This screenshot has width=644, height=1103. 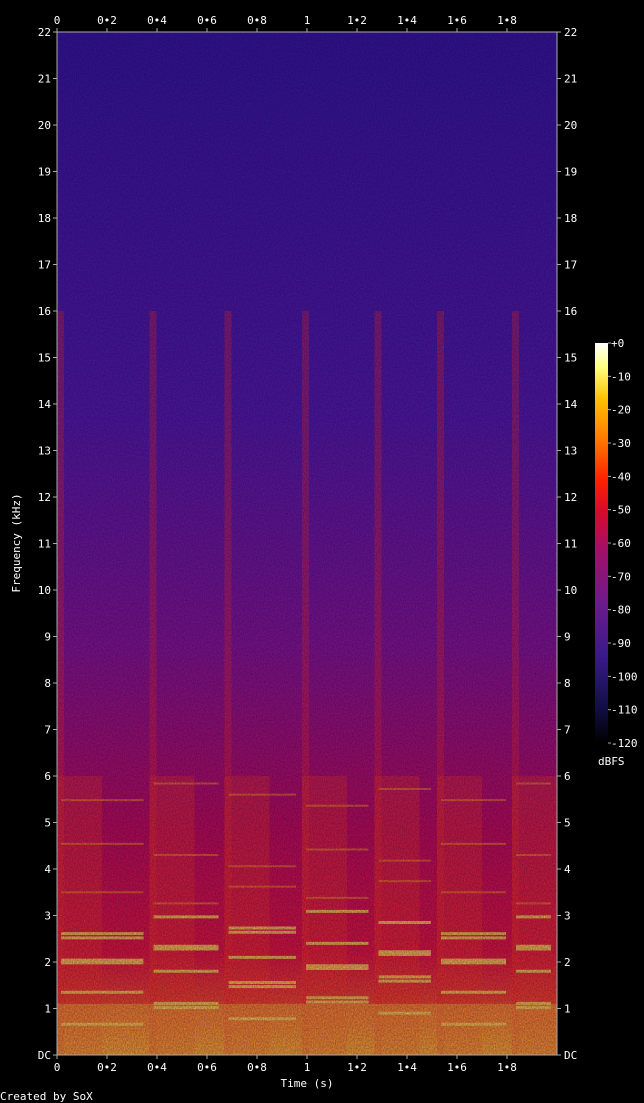 I want to click on colorbar-tick-label: -90, so click(x=621, y=643).